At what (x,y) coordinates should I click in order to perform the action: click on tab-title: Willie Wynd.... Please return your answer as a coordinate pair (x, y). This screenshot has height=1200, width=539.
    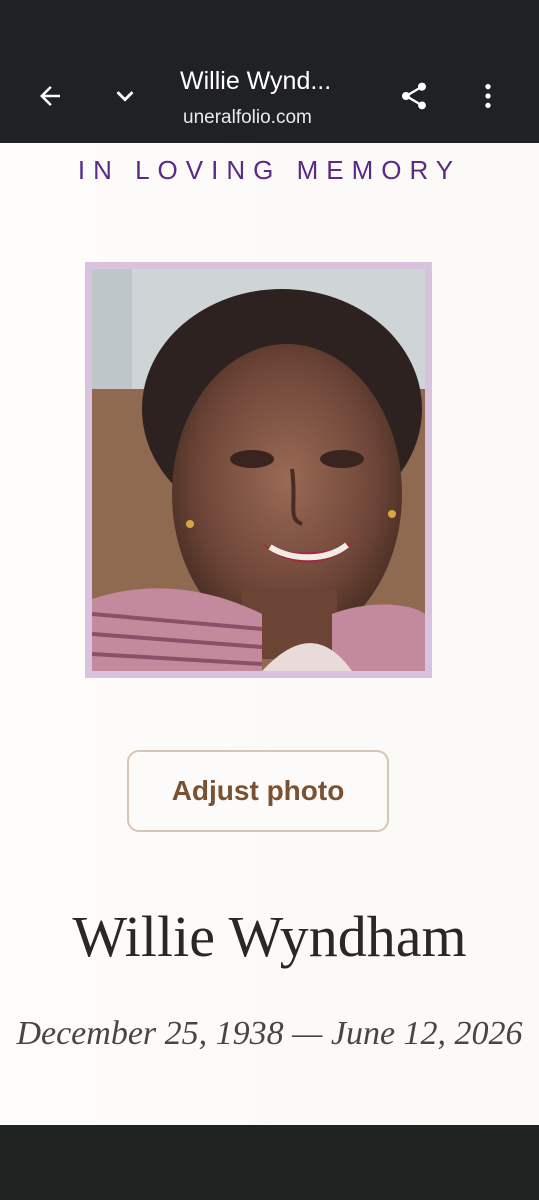
    Looking at the image, I should click on (280, 81).